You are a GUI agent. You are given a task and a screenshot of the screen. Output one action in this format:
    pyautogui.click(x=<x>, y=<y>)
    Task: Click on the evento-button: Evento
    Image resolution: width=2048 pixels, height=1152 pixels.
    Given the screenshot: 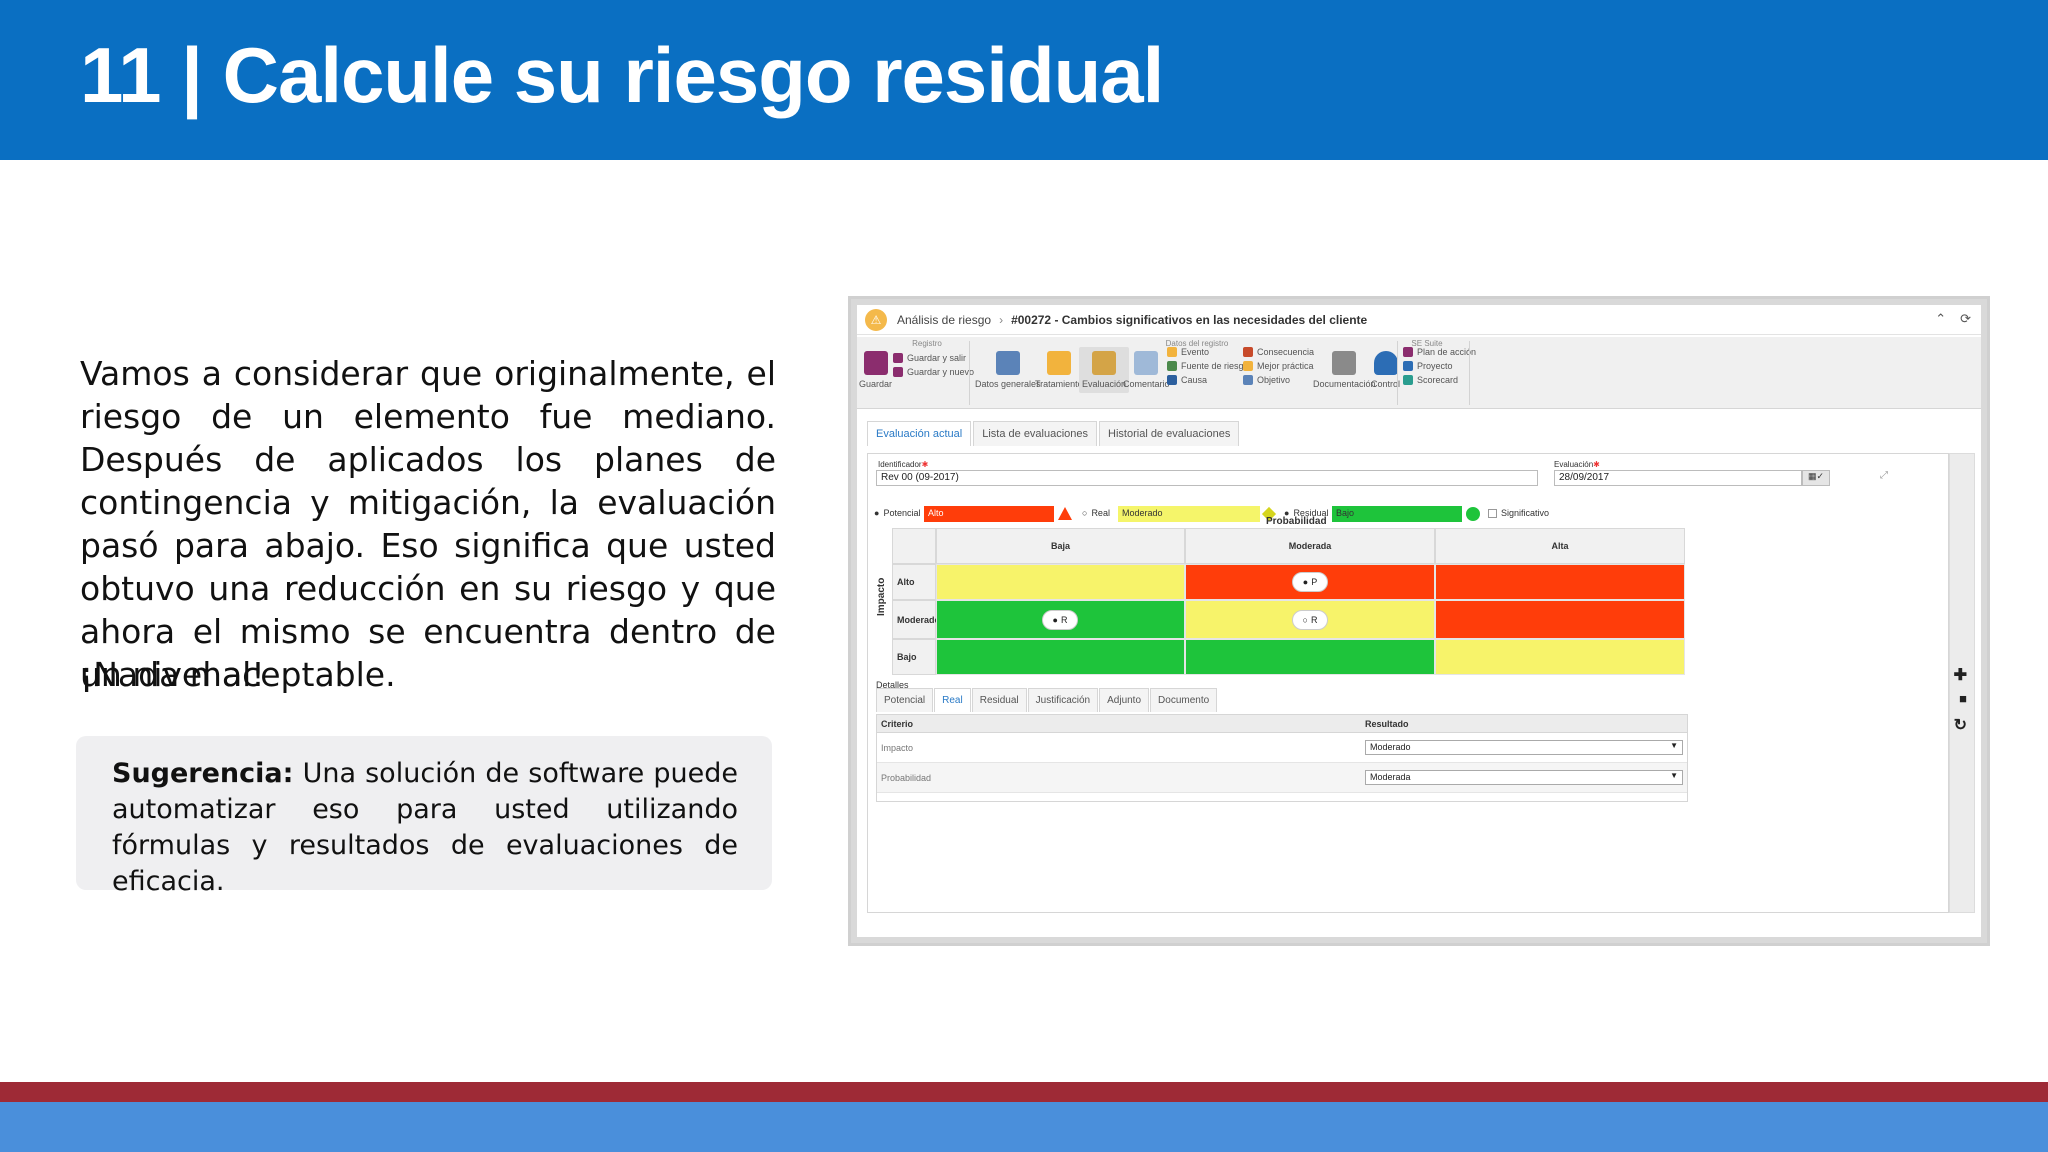 What is the action you would take?
    pyautogui.click(x=1188, y=352)
    